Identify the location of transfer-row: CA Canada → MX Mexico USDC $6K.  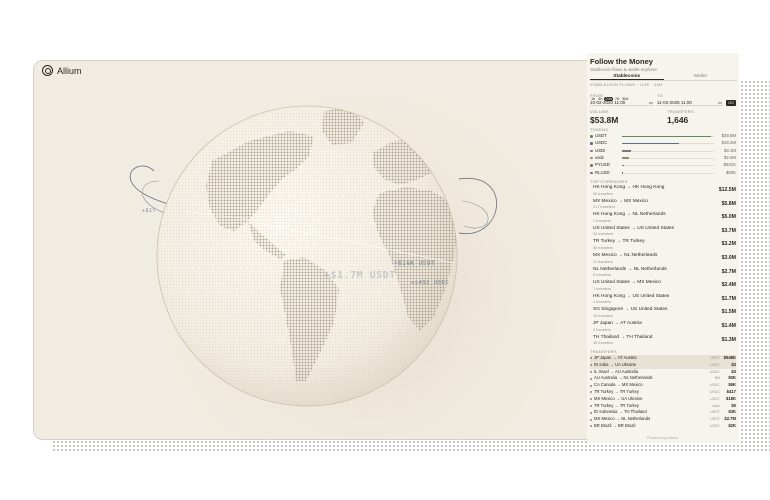
(663, 385).